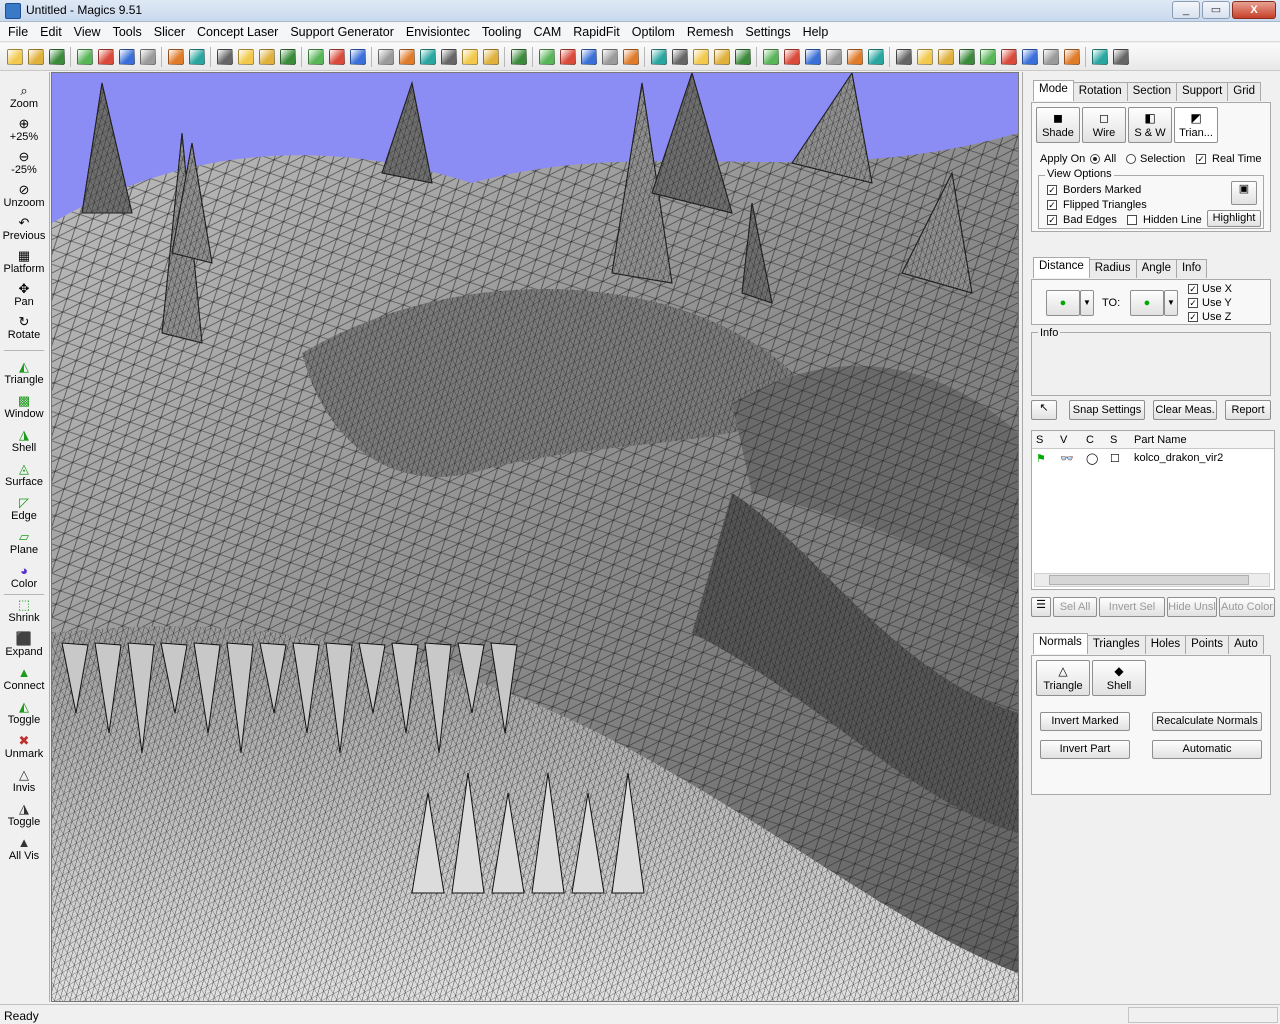 The width and height of the screenshot is (1280, 1024). I want to click on tool-unzoom-3: ⊘ Unzoom, so click(24, 196).